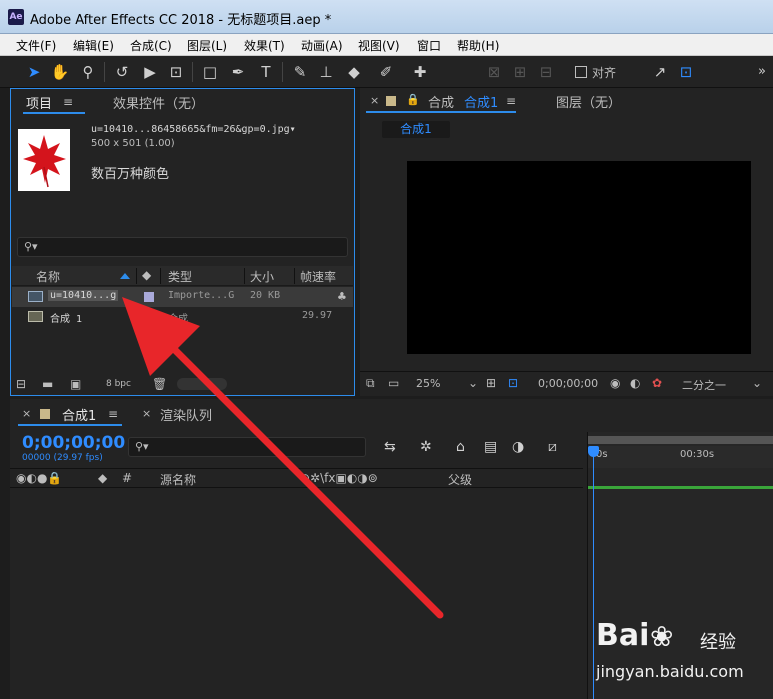 This screenshot has width=773, height=699. Describe the element at coordinates (342, 296) in the screenshot. I see `flowchart-icon: ♣` at that location.